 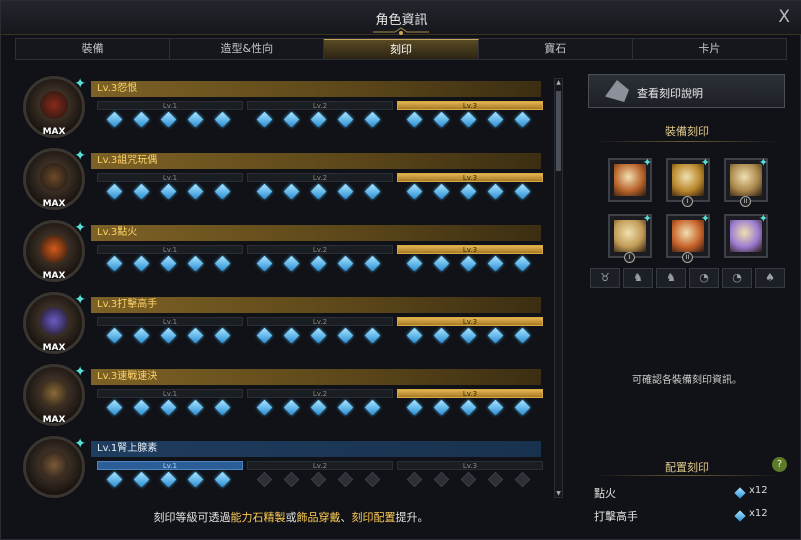 I want to click on close-button: X, so click(x=784, y=17).